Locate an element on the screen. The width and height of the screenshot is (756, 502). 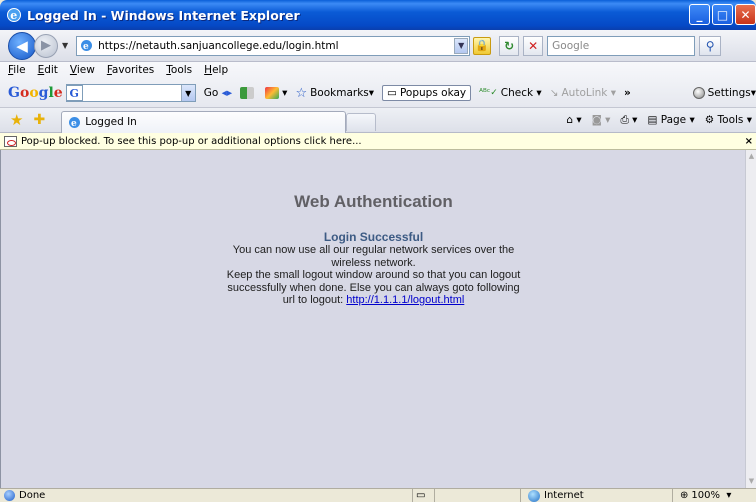
bookmarks-button: ☆ Bookmarks ▾ is located at coordinates (334, 93).